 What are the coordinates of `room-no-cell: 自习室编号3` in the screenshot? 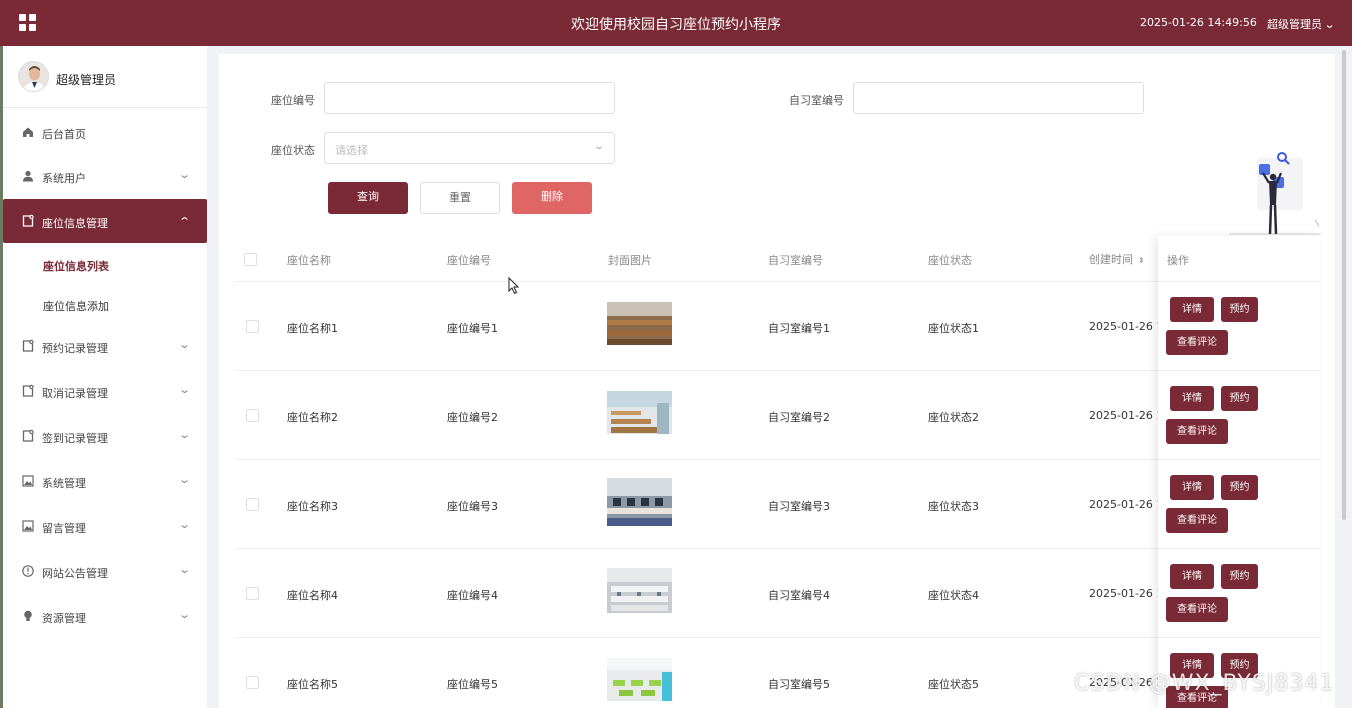 It's located at (799, 506).